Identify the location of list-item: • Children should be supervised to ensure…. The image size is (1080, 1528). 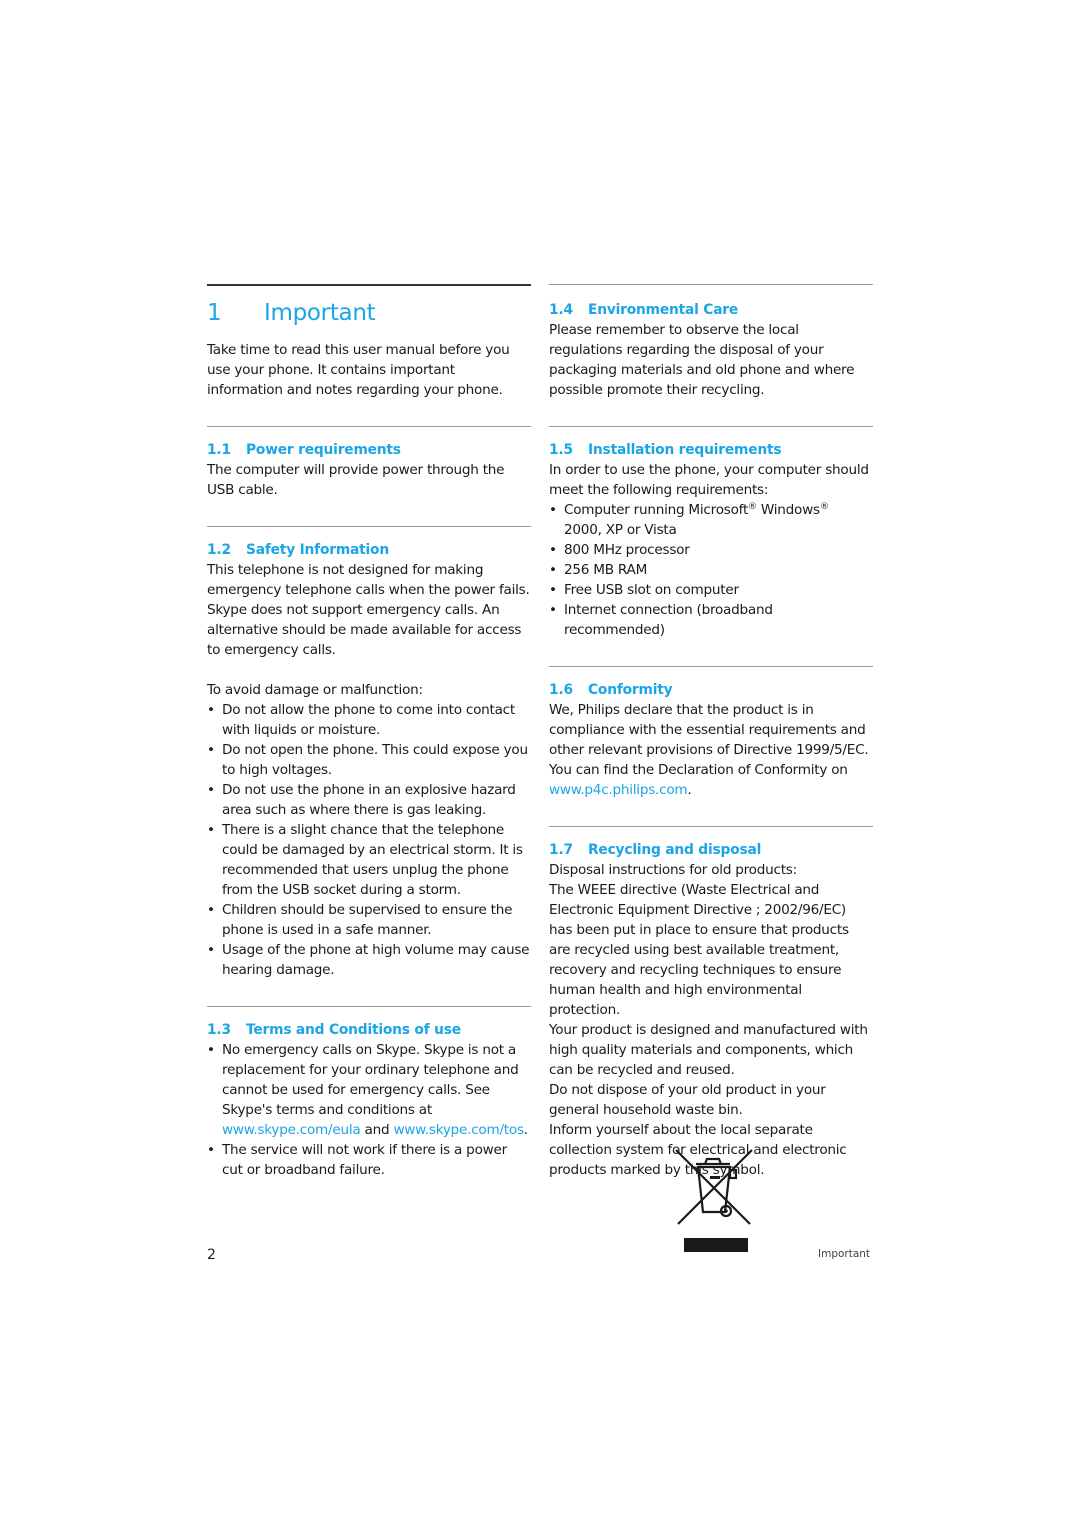
(369, 920).